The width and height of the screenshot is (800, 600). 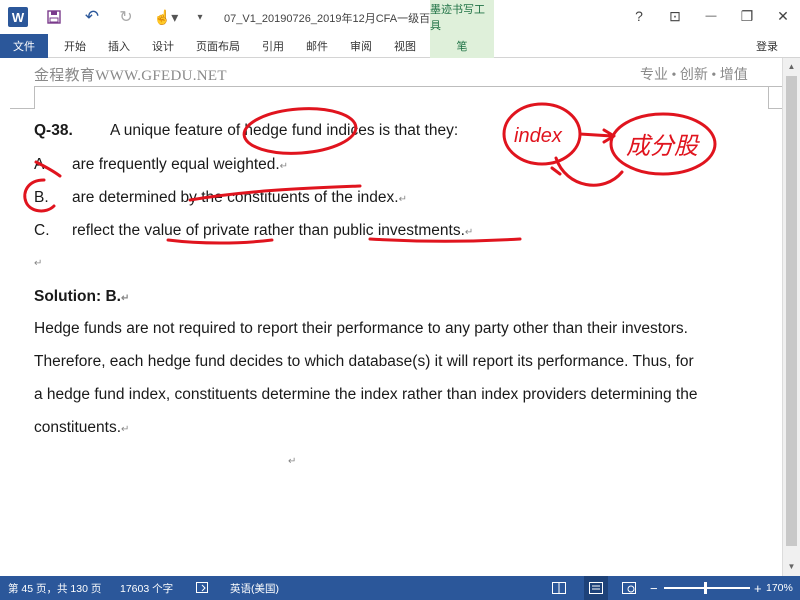 I want to click on solution-line: constituents.↵, so click(x=82, y=427).